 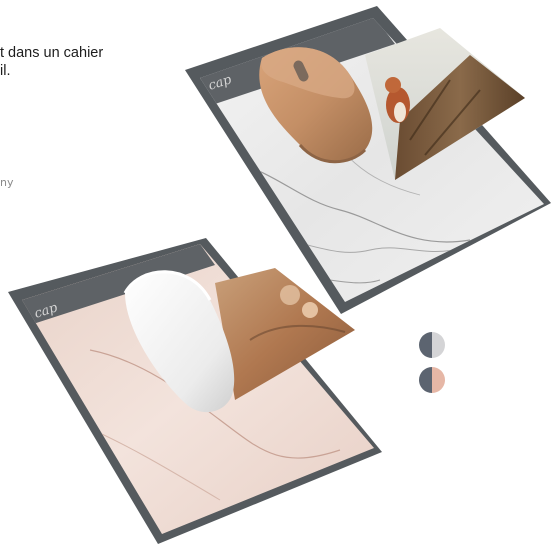 I want to click on swatch-grey-white, so click(x=432, y=345).